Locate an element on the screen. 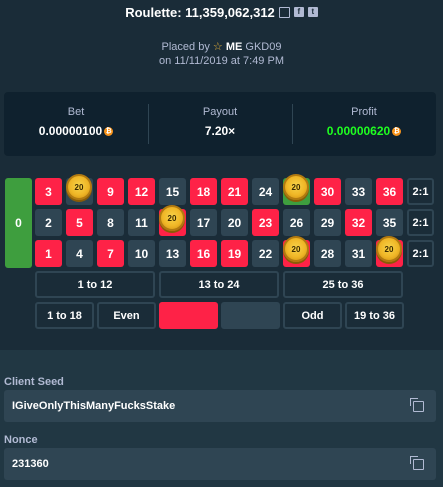 The width and height of the screenshot is (443, 487). number-cell-18: 18 is located at coordinates (203, 191).